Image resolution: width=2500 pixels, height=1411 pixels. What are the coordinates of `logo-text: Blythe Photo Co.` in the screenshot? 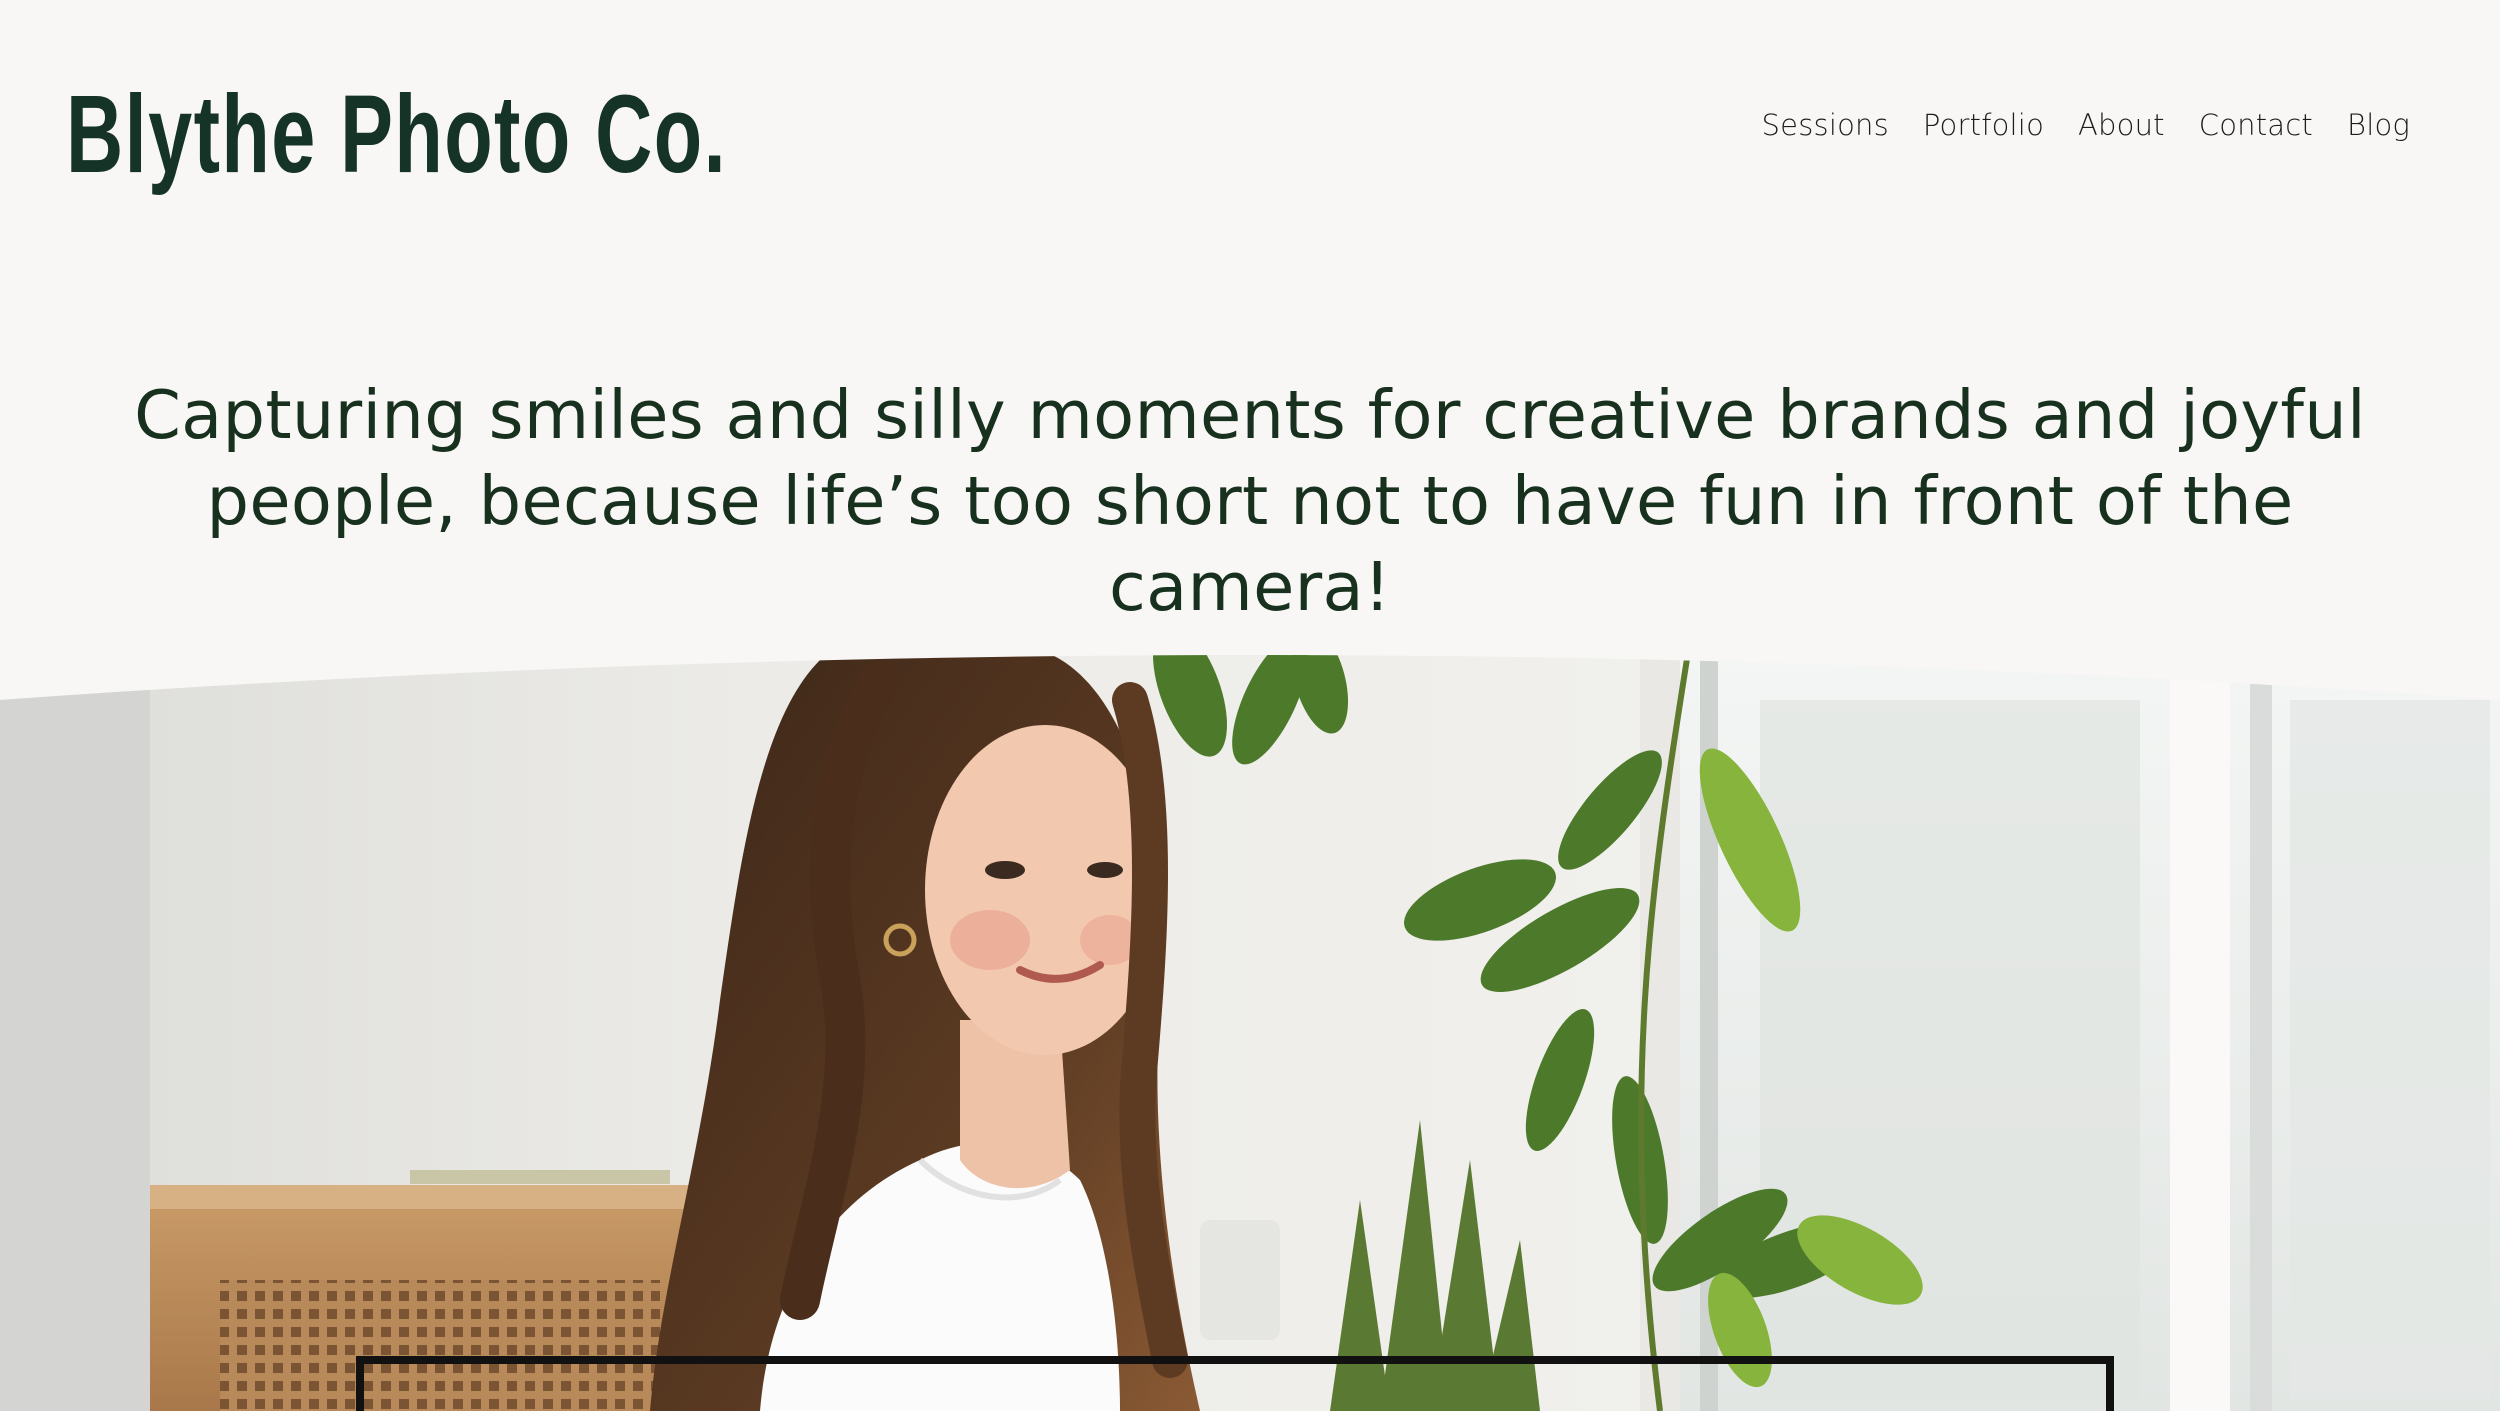 It's located at (397, 134).